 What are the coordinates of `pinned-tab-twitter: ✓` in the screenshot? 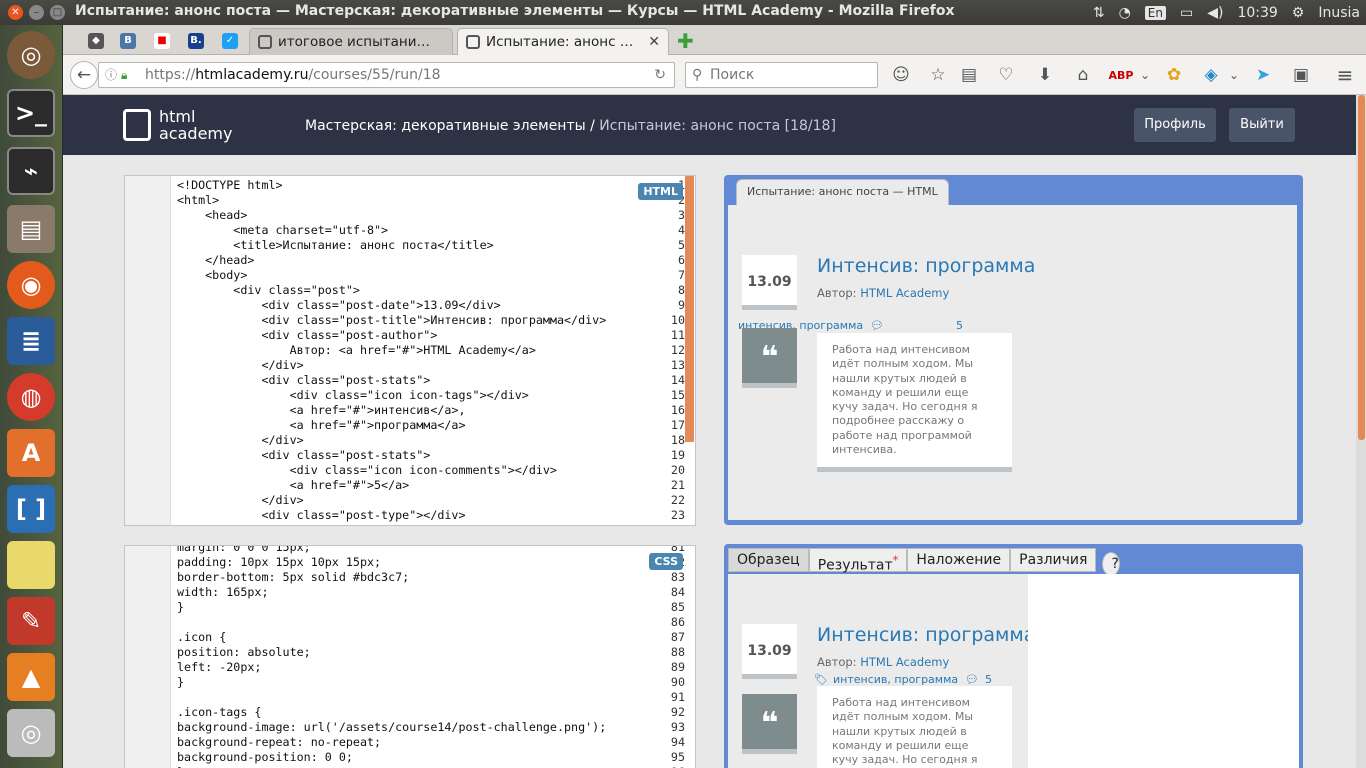 It's located at (230, 41).